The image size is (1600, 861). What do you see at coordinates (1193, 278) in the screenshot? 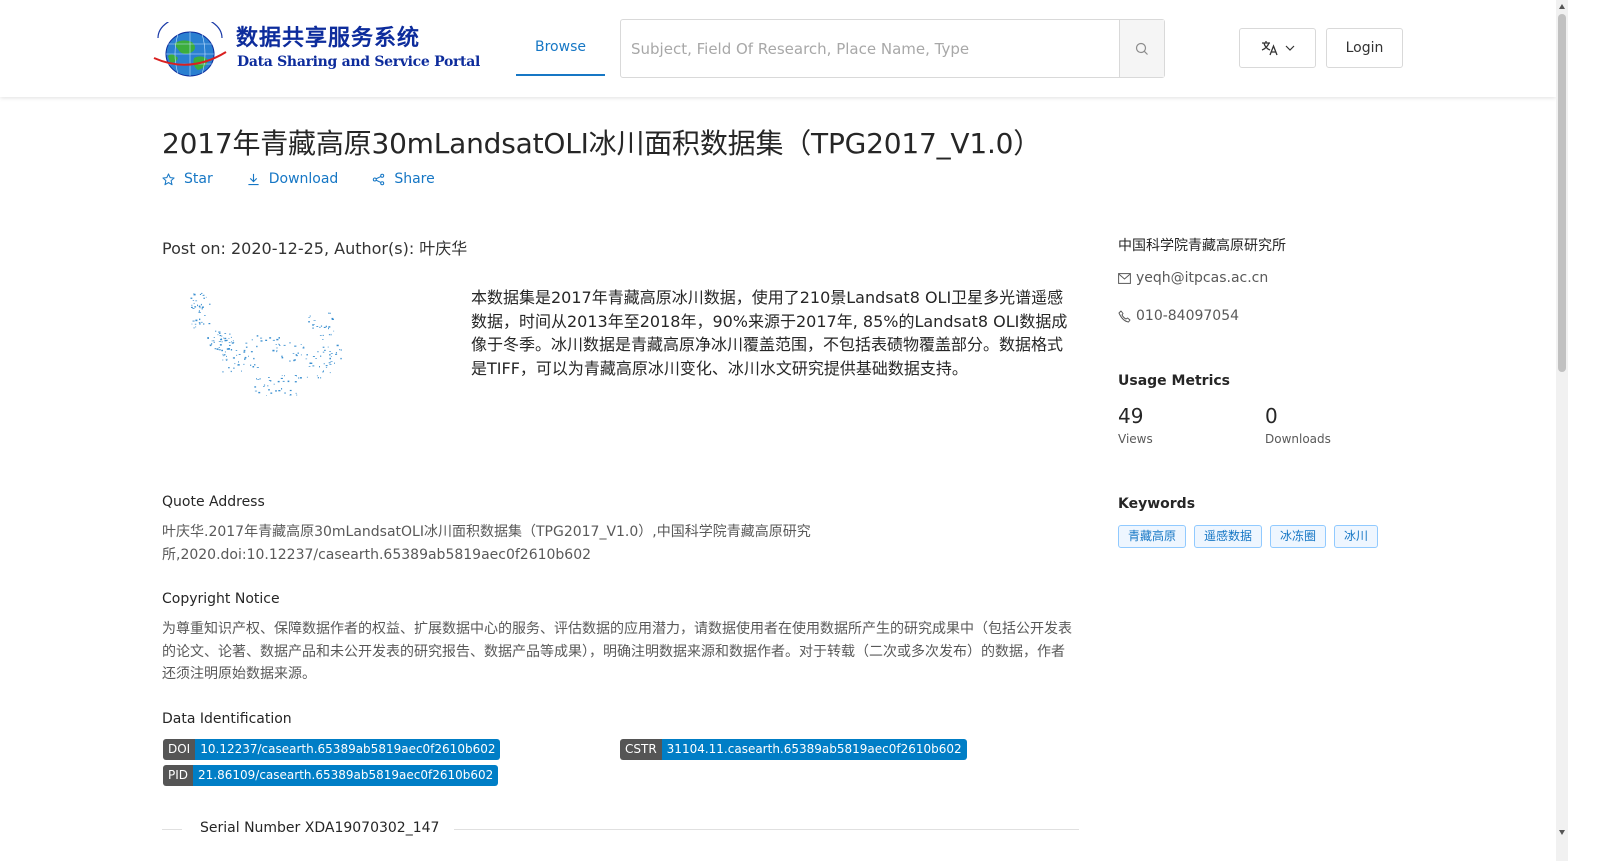
I see `contact-email: yeqh@itpcas.ac.cn` at bounding box center [1193, 278].